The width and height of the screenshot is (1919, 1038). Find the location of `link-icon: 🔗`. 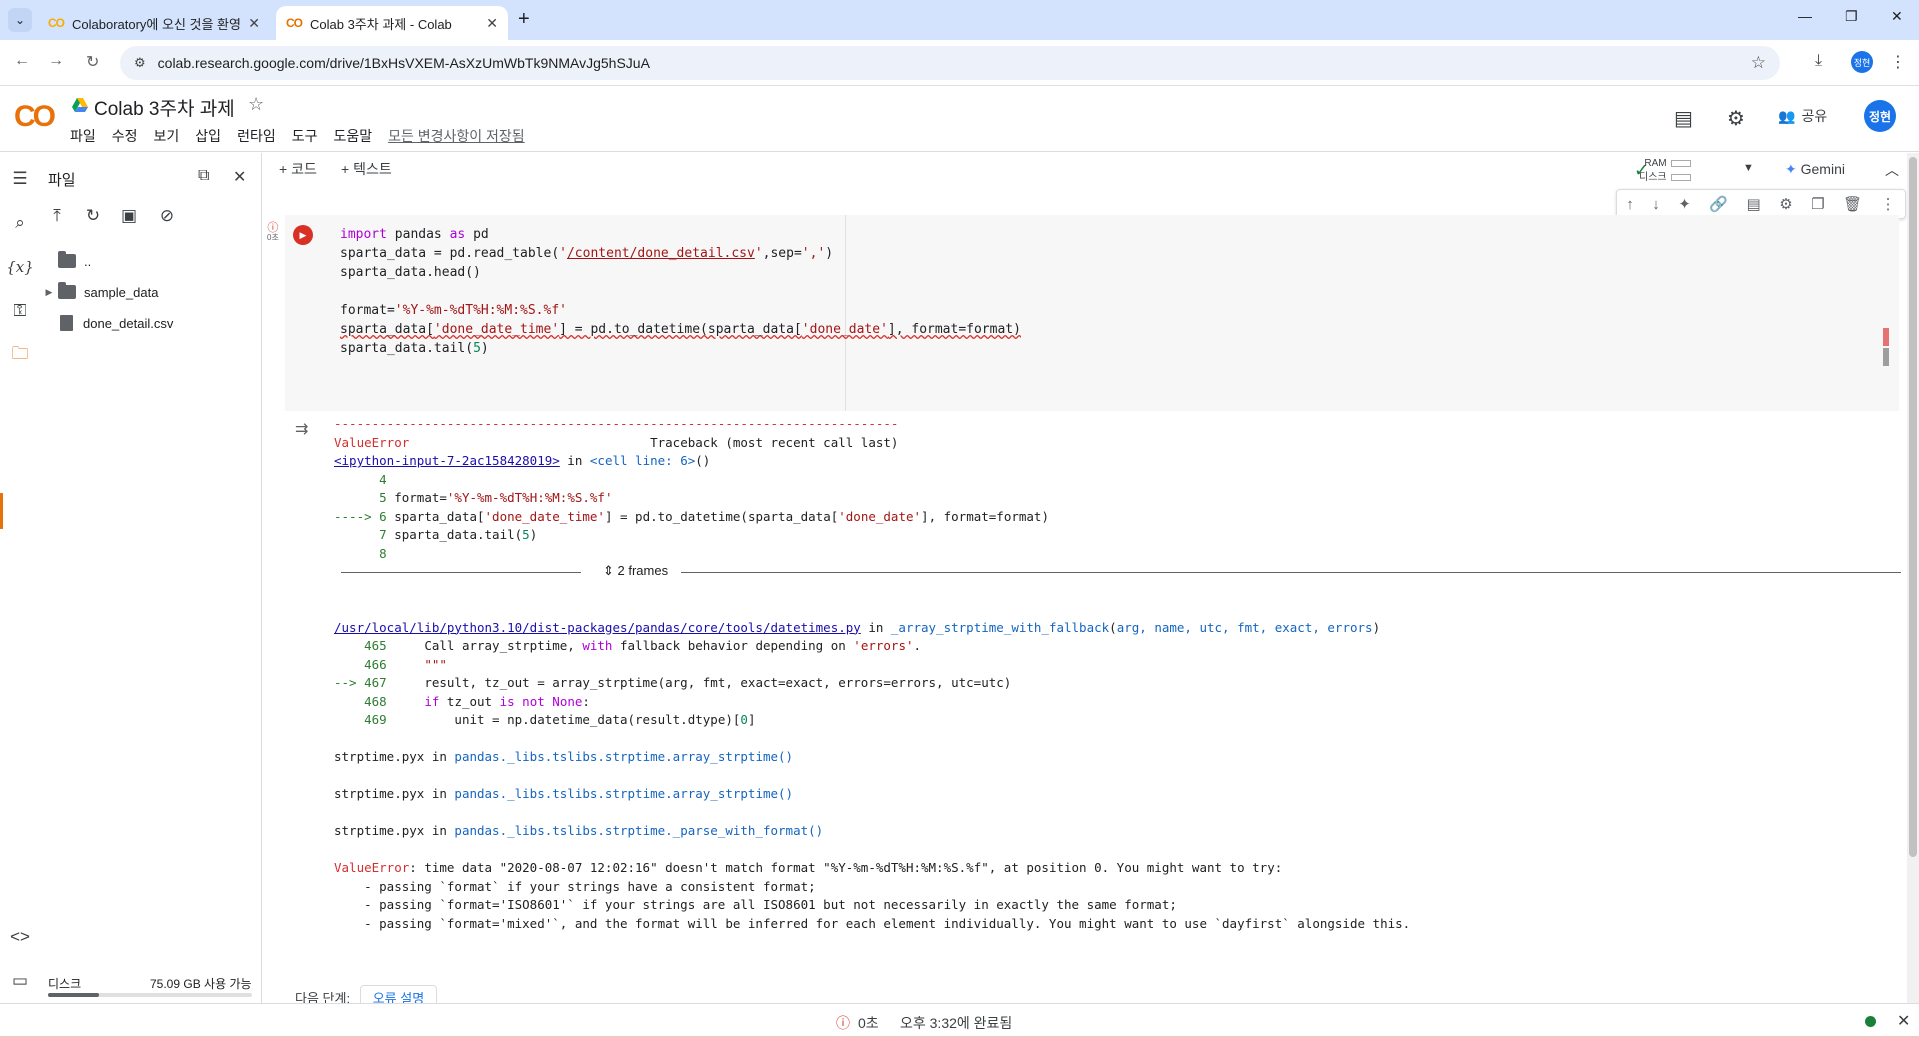

link-icon: 🔗 is located at coordinates (1718, 204).